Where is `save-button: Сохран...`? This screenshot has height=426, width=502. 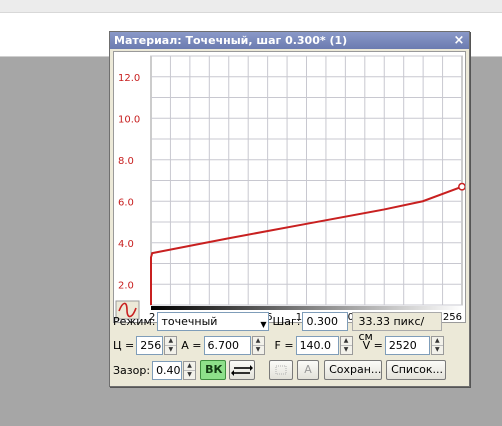
save-button: Сохран... is located at coordinates (353, 370).